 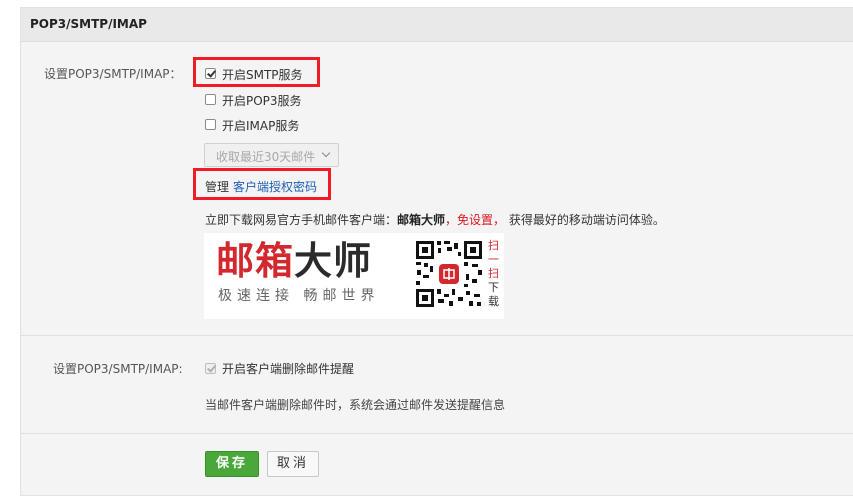 I want to click on promo-text-after: 获得最好的移动端访问体验。, so click(x=585, y=220).